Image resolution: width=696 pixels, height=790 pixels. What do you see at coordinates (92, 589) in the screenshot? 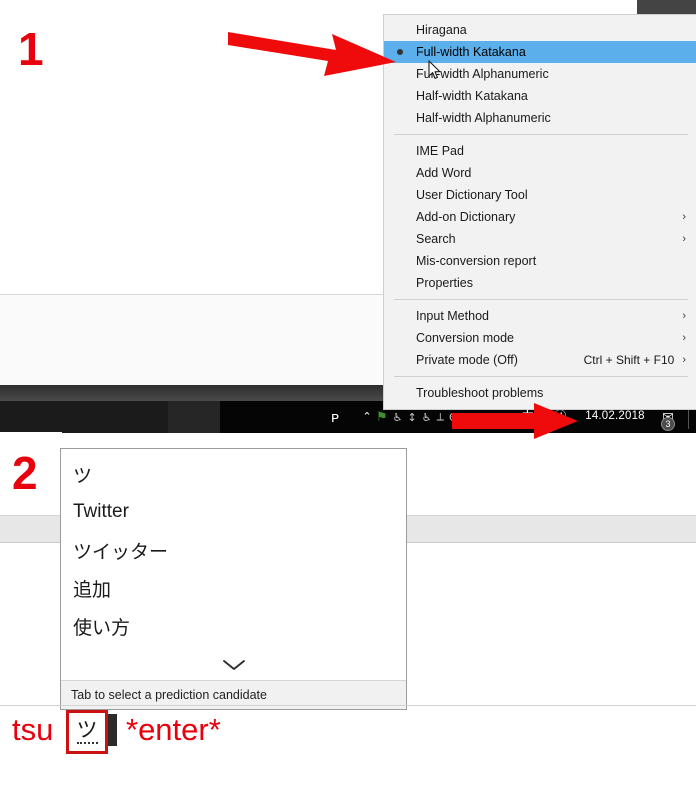
I see `candidate-text: 追加` at bounding box center [92, 589].